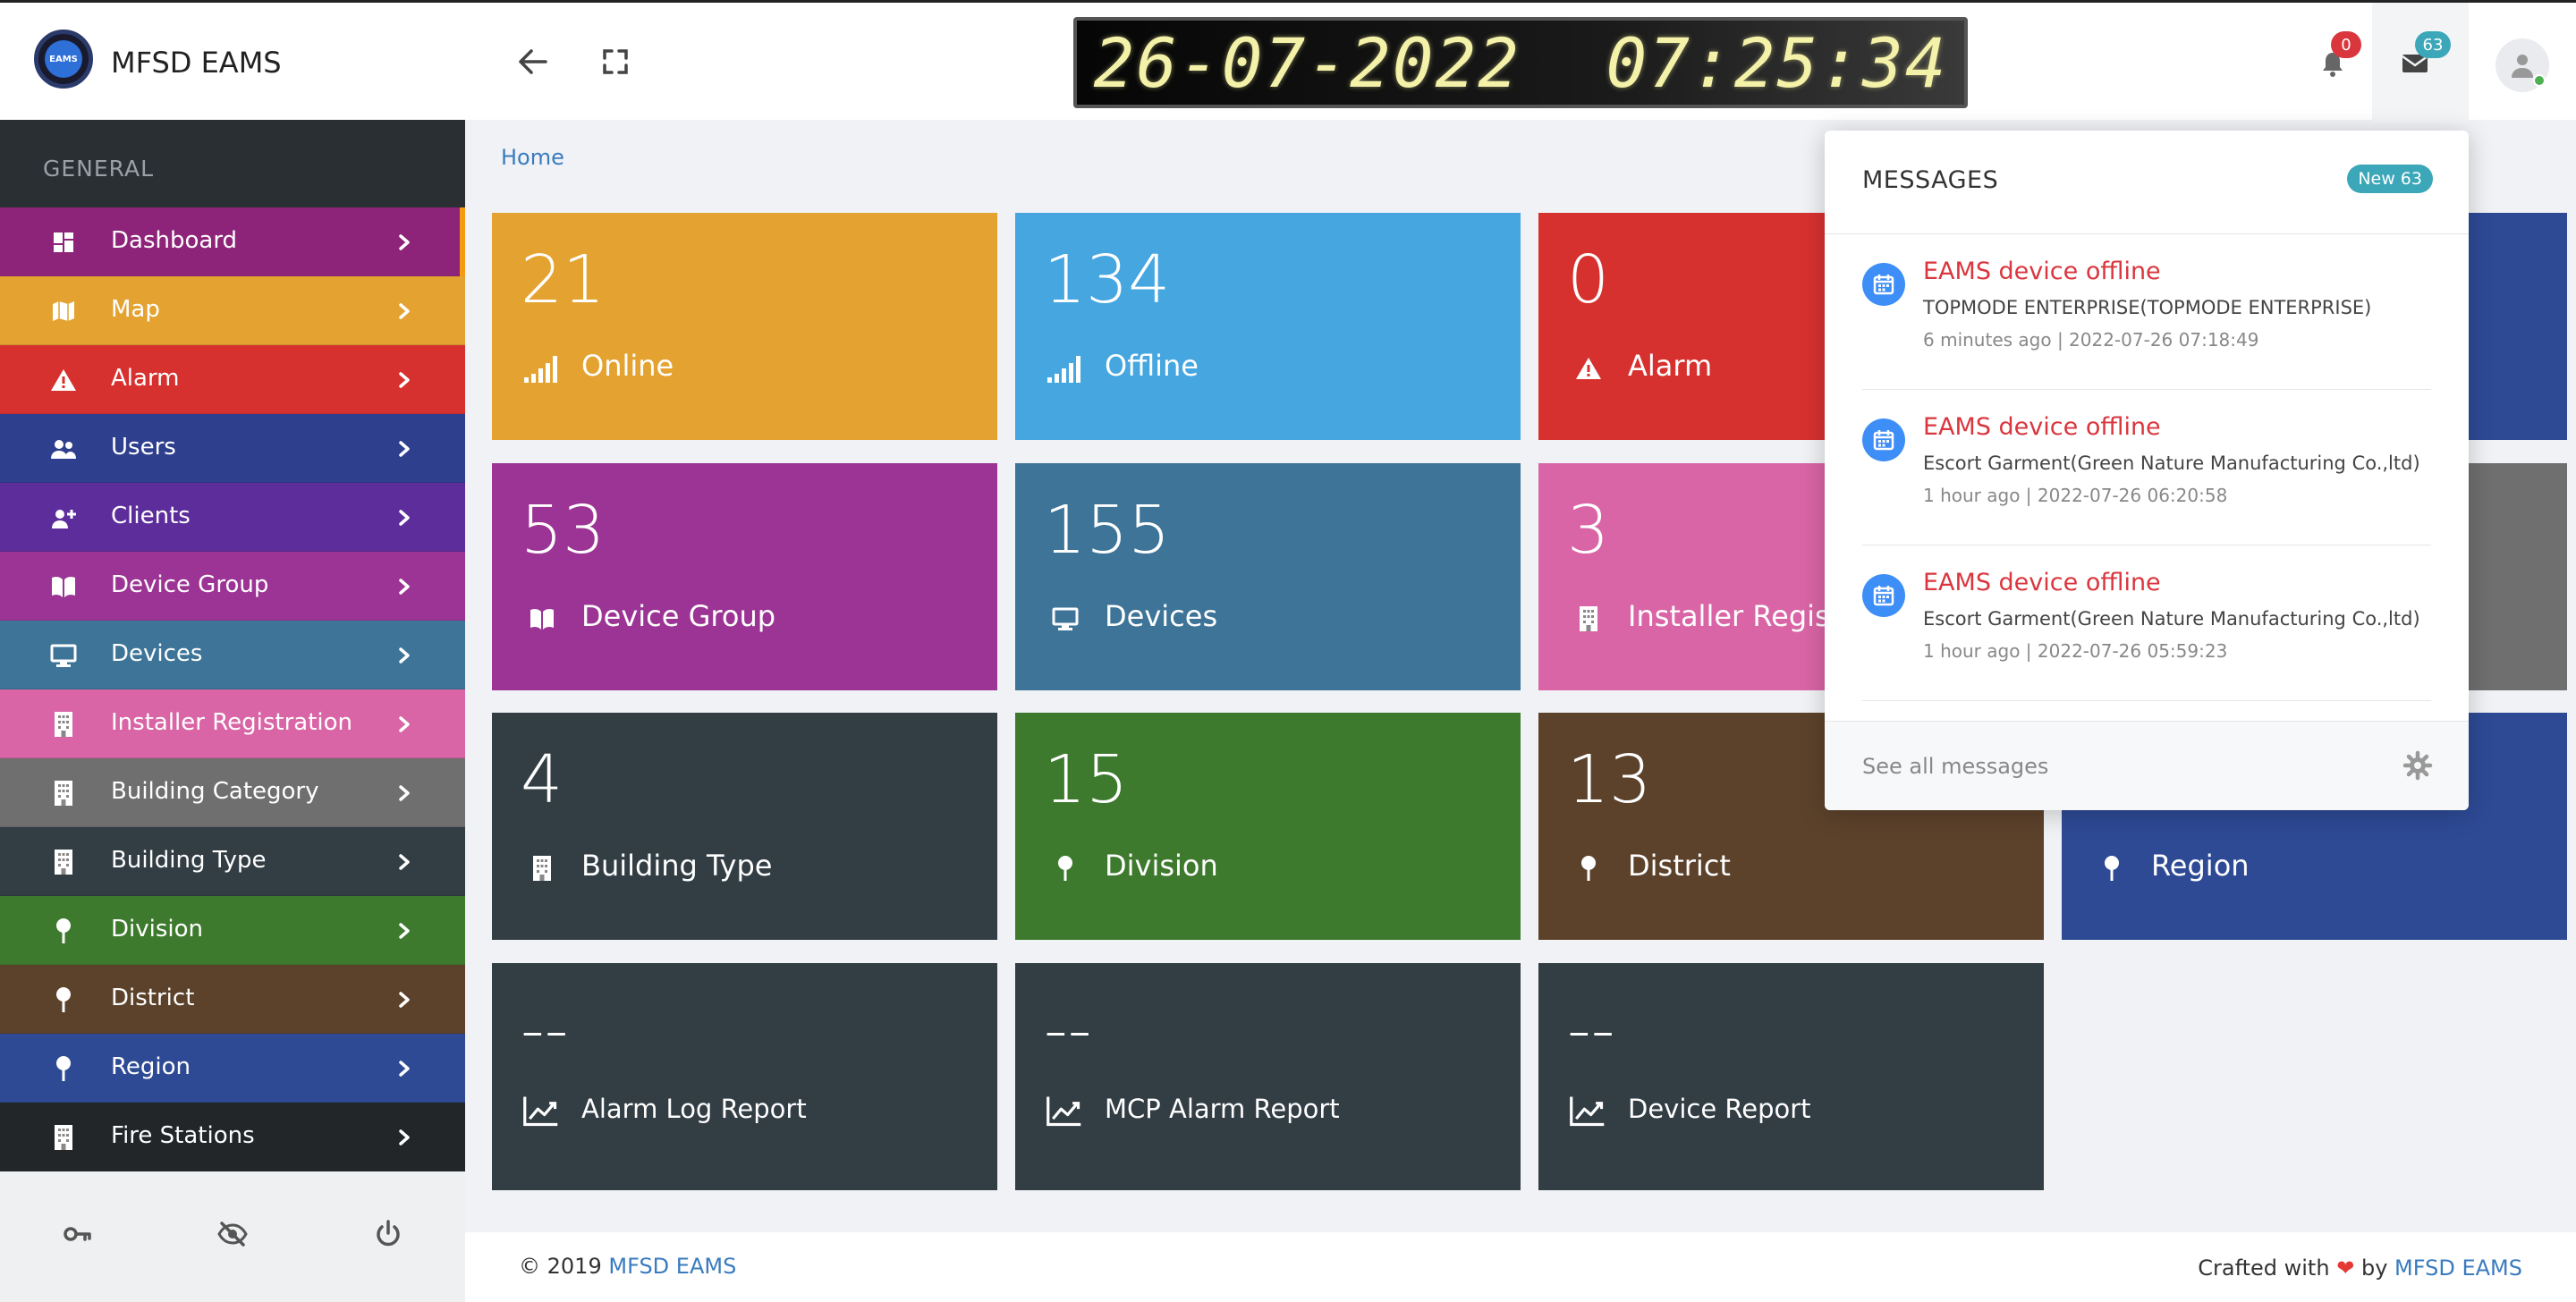 Image resolution: width=2576 pixels, height=1302 pixels. I want to click on new-messages-badge: New 63, so click(2390, 179).